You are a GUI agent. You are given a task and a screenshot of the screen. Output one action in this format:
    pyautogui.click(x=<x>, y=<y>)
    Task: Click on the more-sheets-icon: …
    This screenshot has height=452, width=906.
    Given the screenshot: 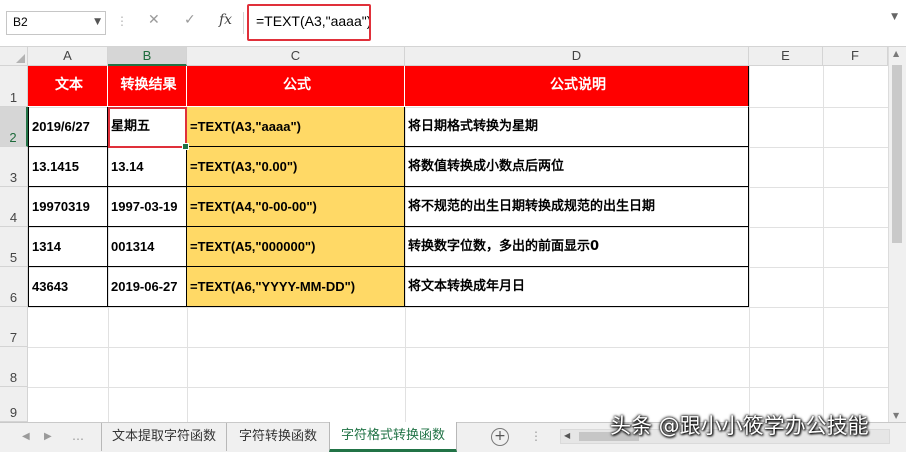 What is the action you would take?
    pyautogui.click(x=78, y=436)
    